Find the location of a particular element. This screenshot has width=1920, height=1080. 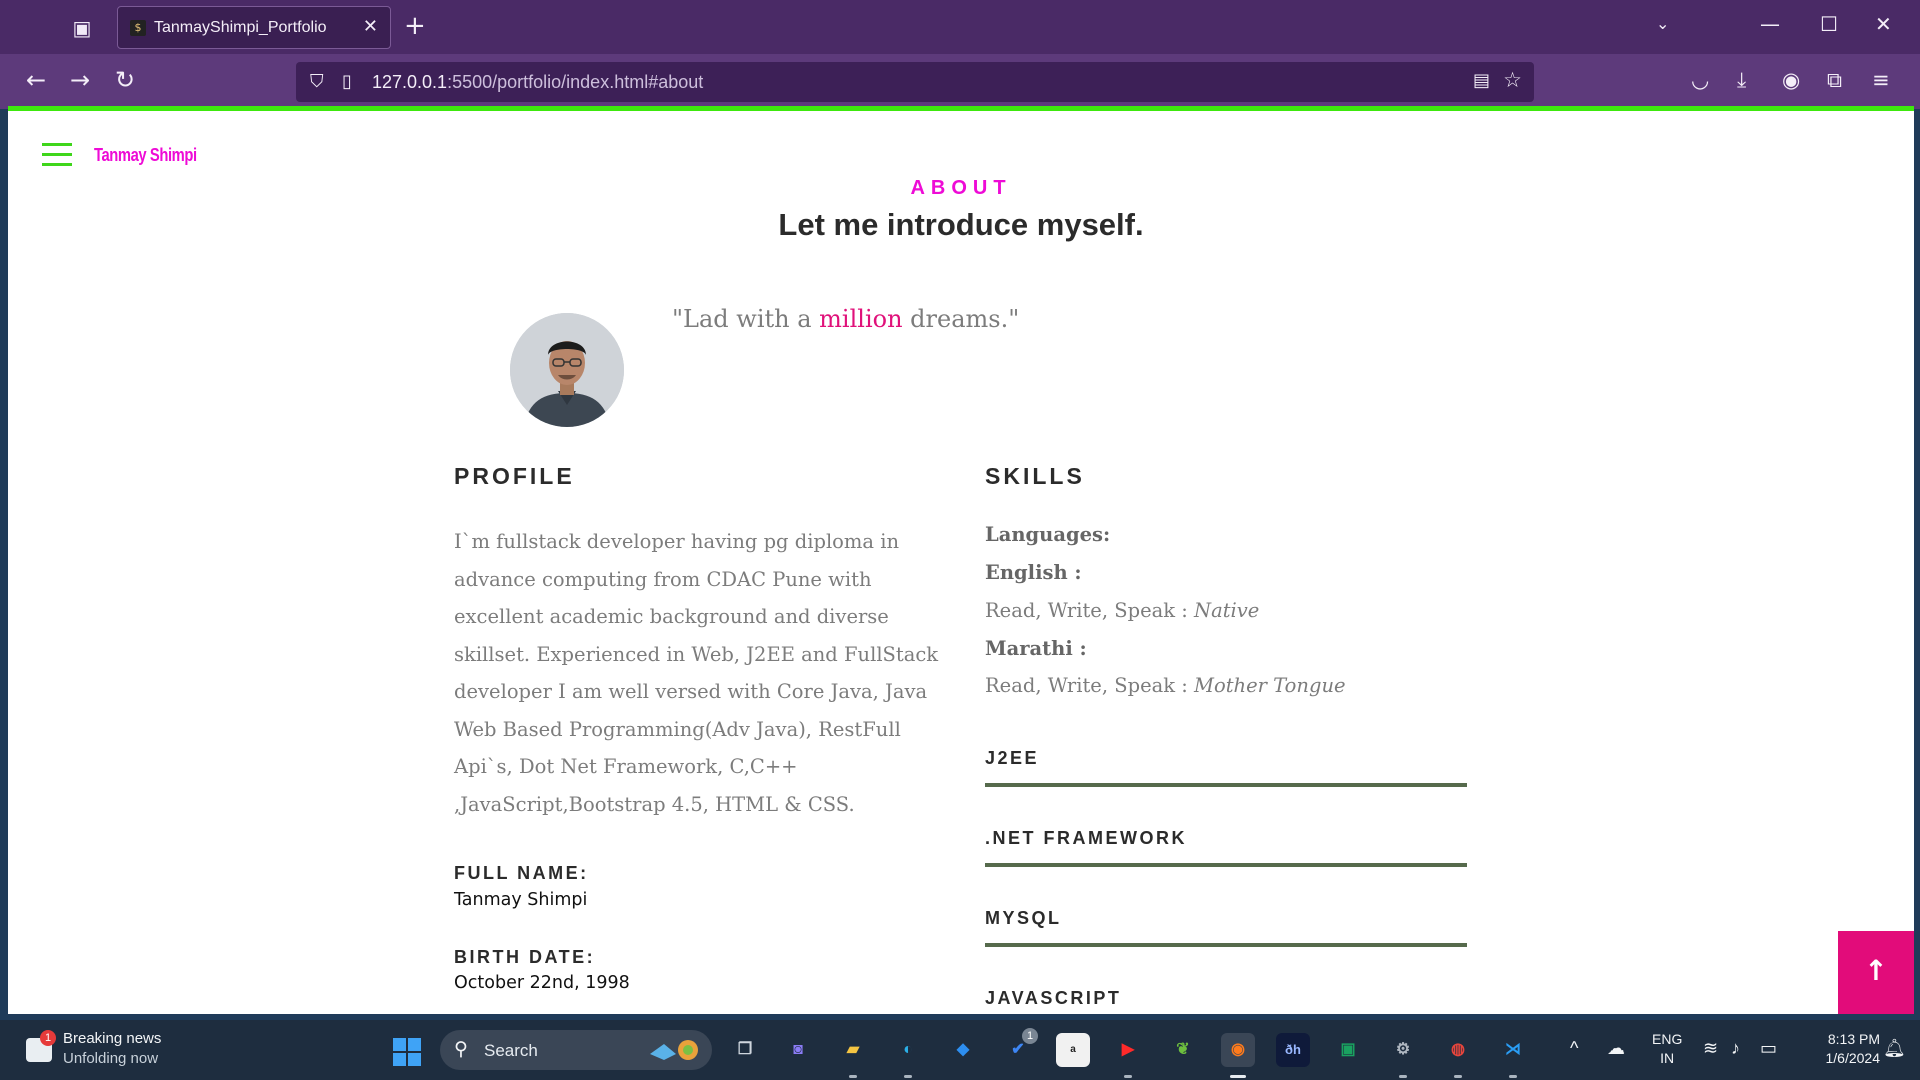

taskbar-search-box: ⚲ Search is located at coordinates (576, 1050).